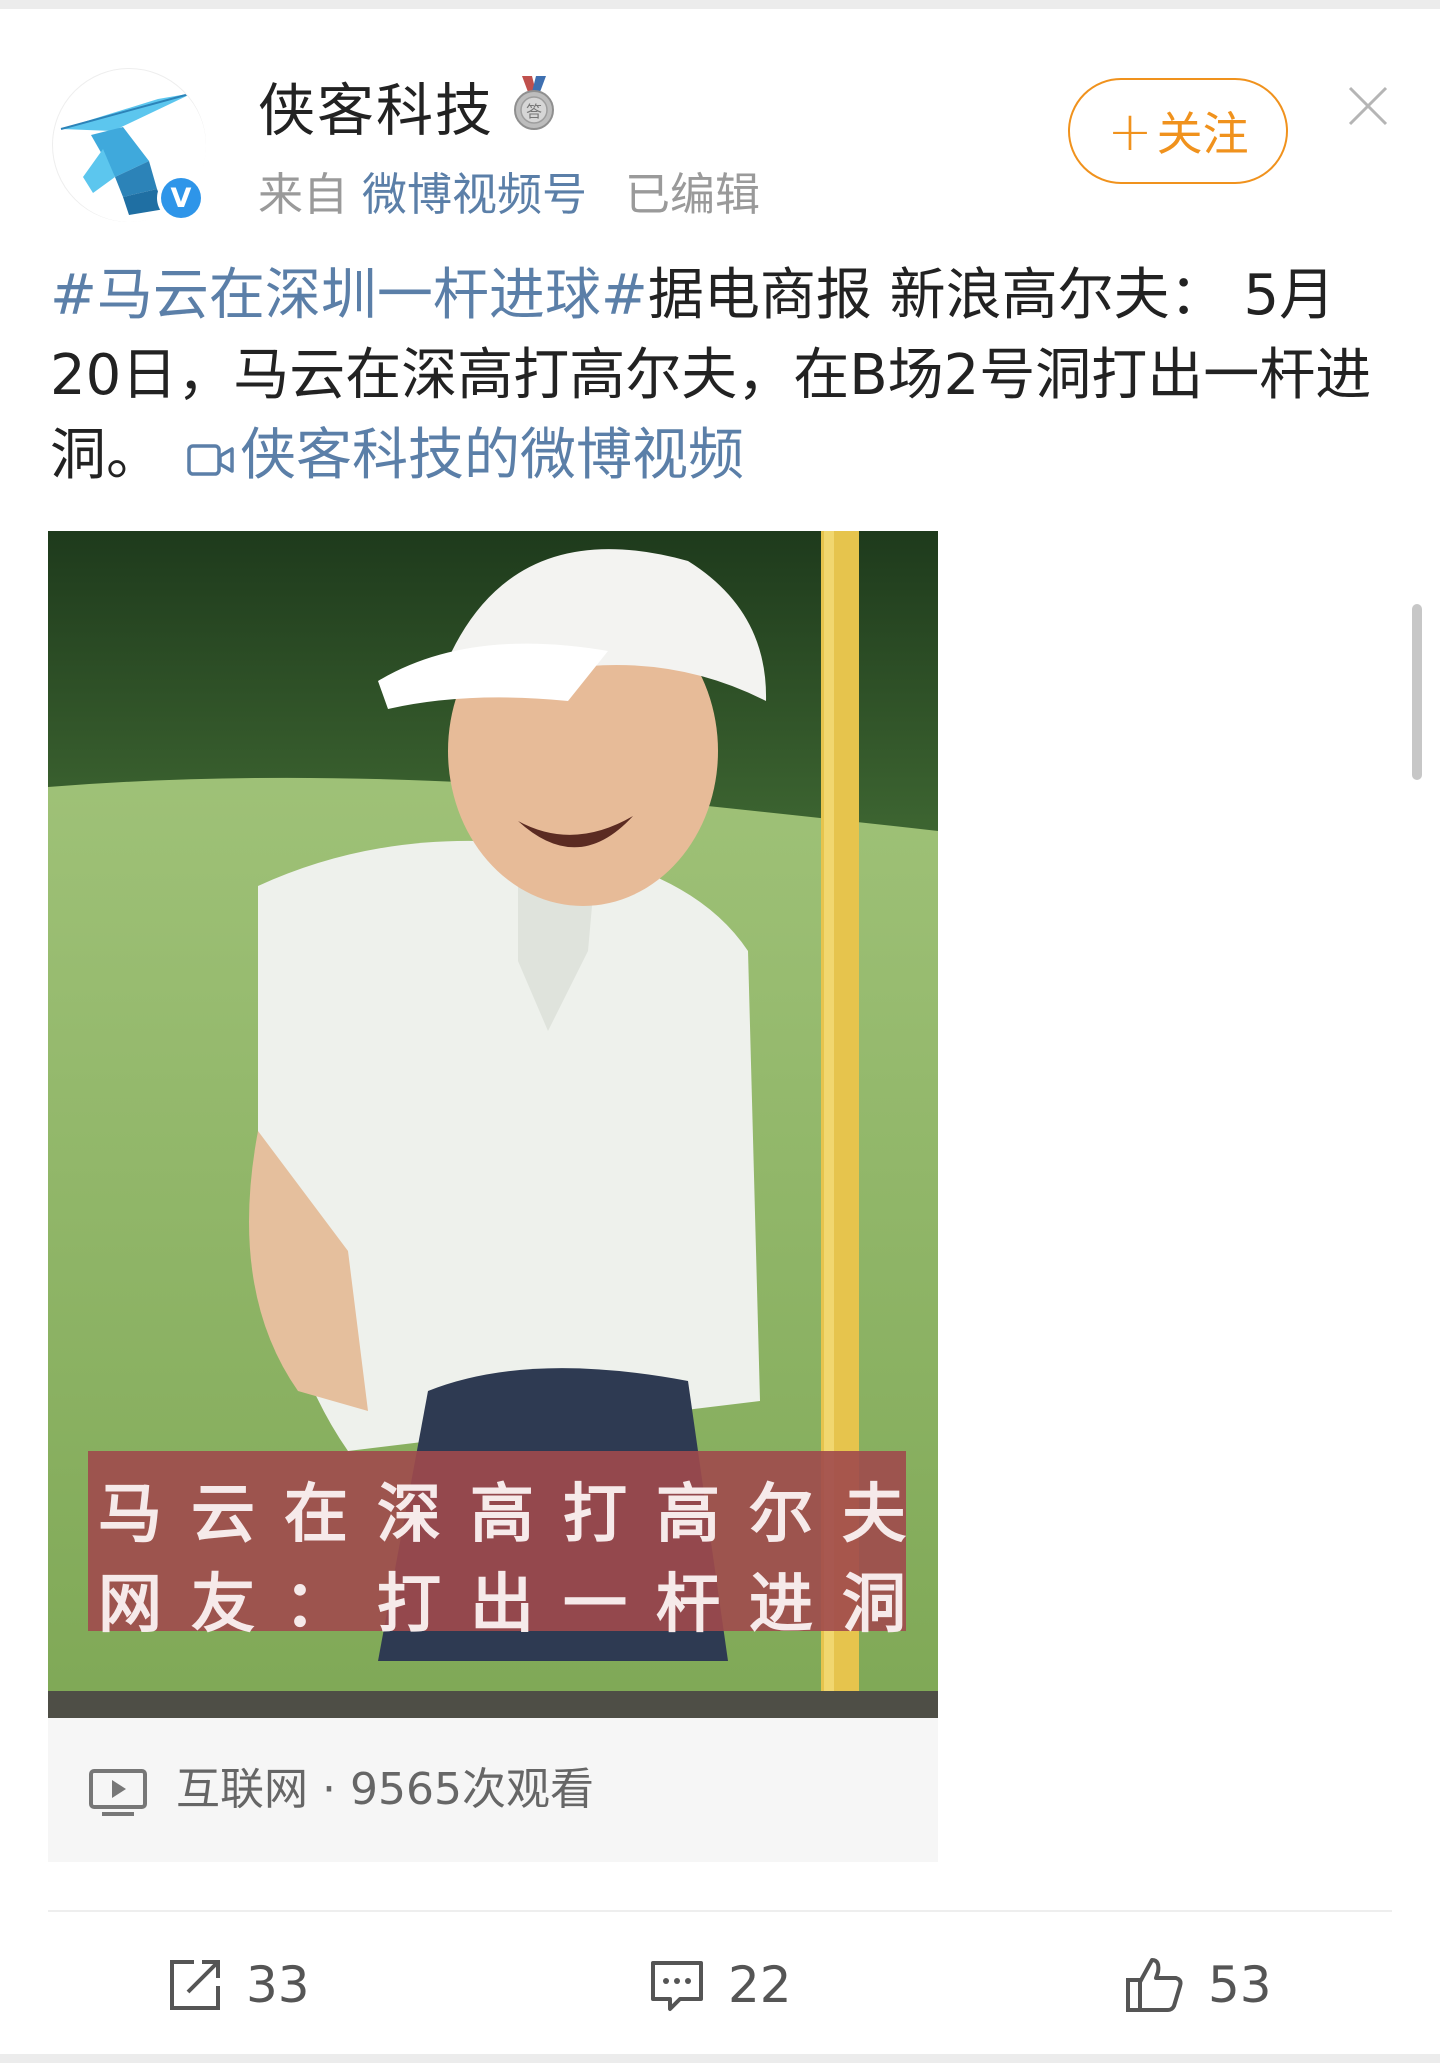 This screenshot has width=1440, height=2063. Describe the element at coordinates (278, 1985) in the screenshot. I see `repost-count: 33` at that location.